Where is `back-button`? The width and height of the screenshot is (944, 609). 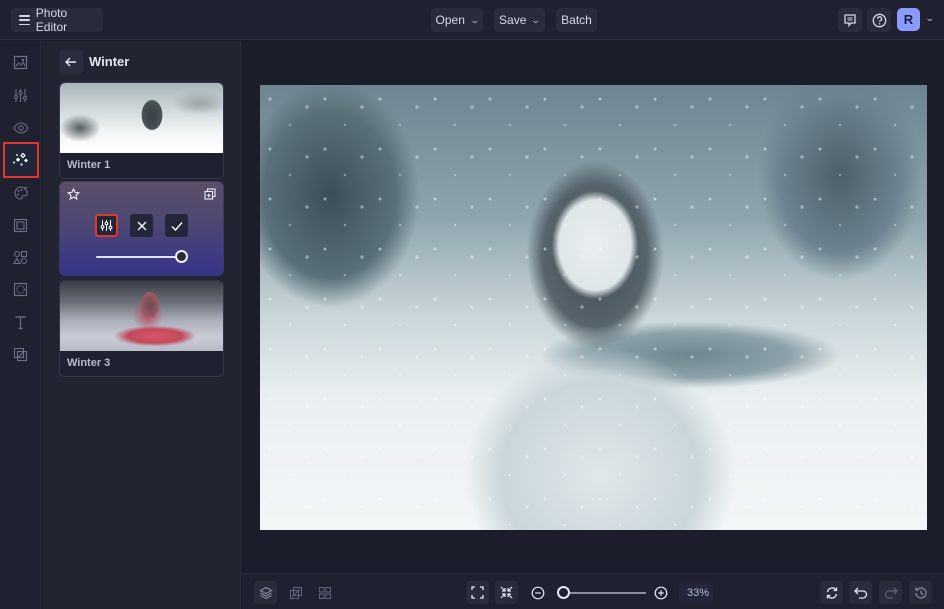 back-button is located at coordinates (71, 62).